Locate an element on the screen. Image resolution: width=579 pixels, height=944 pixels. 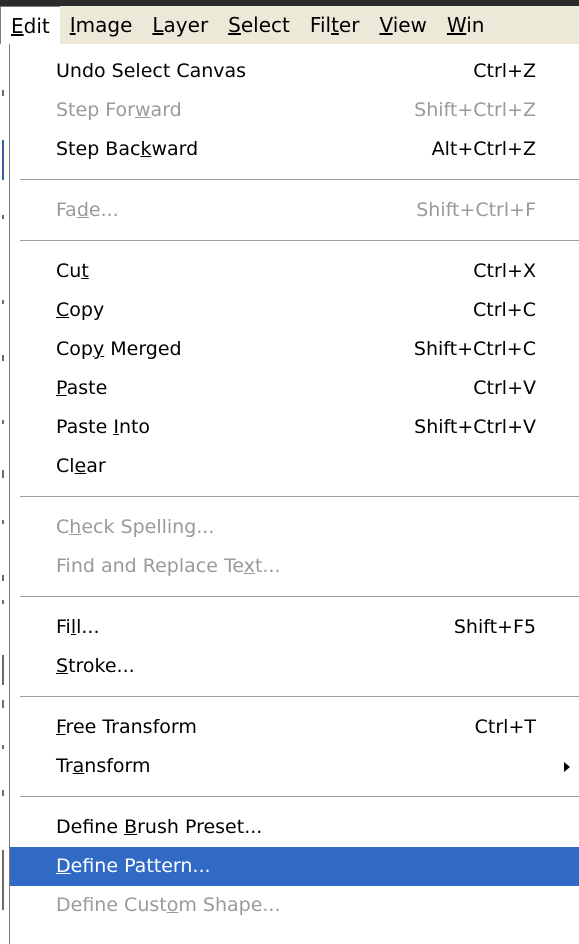
menu-item-label: Free Transform is located at coordinates (126, 727).